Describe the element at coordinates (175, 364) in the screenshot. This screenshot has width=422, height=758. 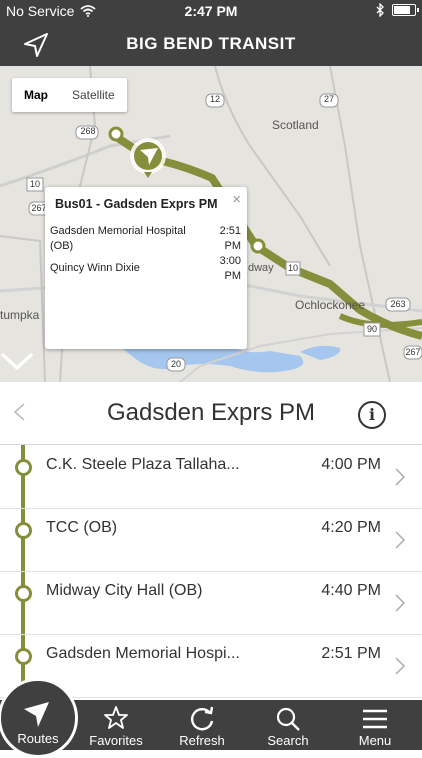
I see `road-shield: 20` at that location.